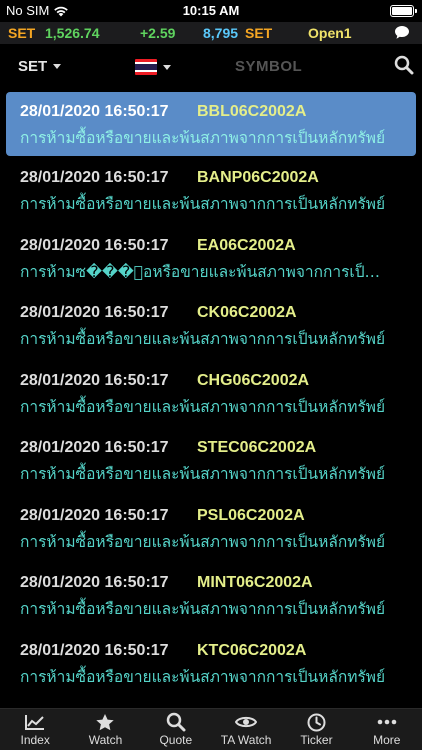 The height and width of the screenshot is (750, 422). Describe the element at coordinates (72, 33) in the screenshot. I see `index-value: 1,526.74` at that location.